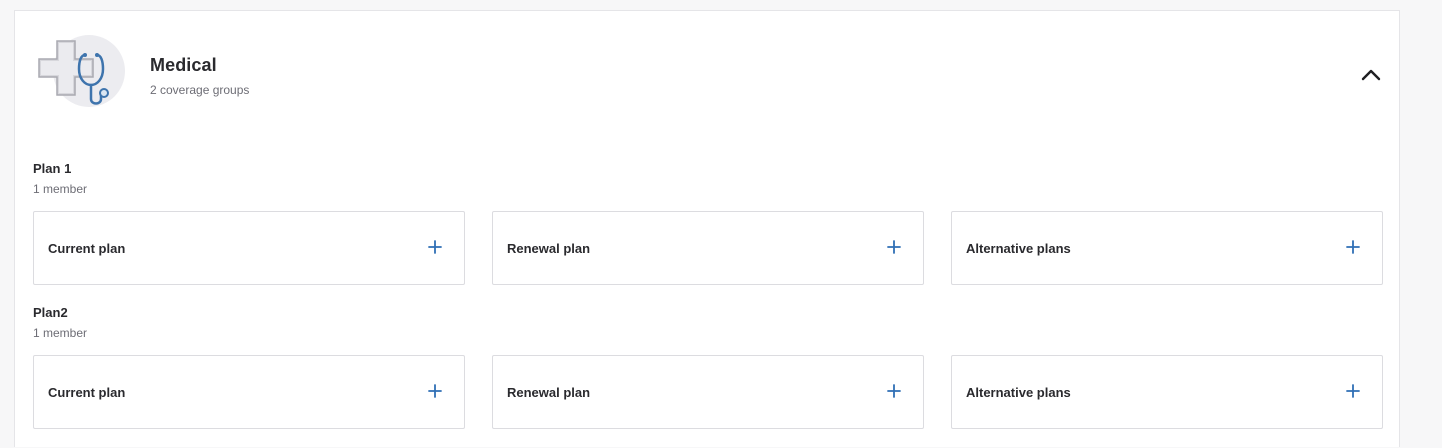 The width and height of the screenshot is (1442, 448). I want to click on group-name: Plan2, so click(50, 312).